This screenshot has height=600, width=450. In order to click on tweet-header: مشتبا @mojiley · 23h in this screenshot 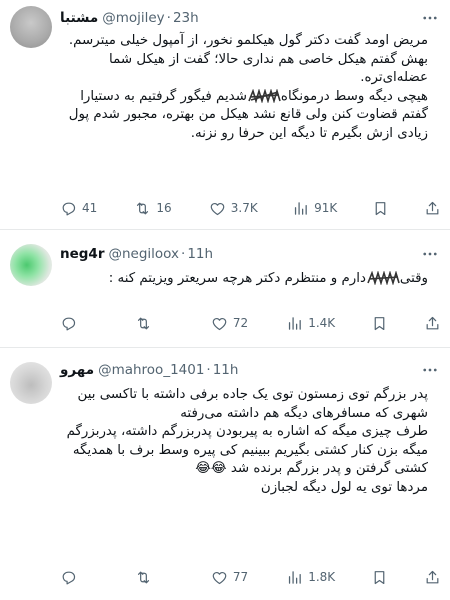, I will do `click(240, 18)`.